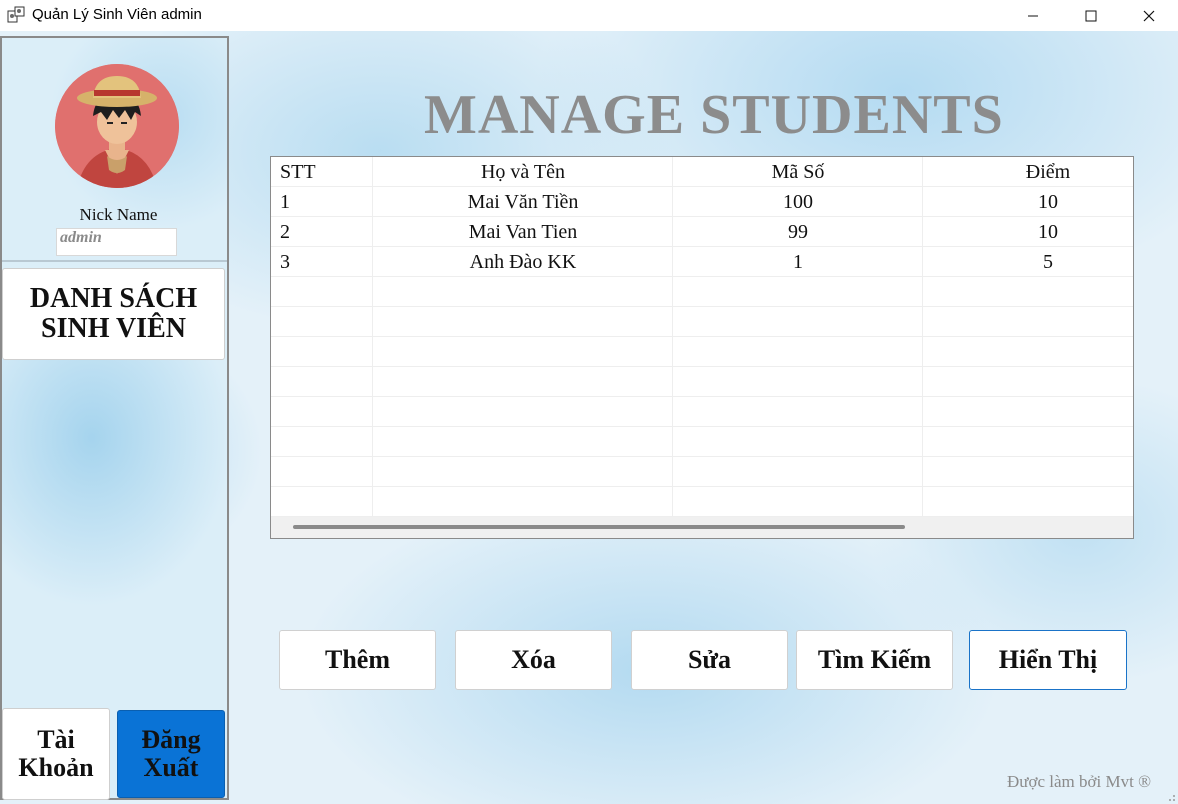  I want to click on search-button: Tìm Kiếm, so click(874, 660).